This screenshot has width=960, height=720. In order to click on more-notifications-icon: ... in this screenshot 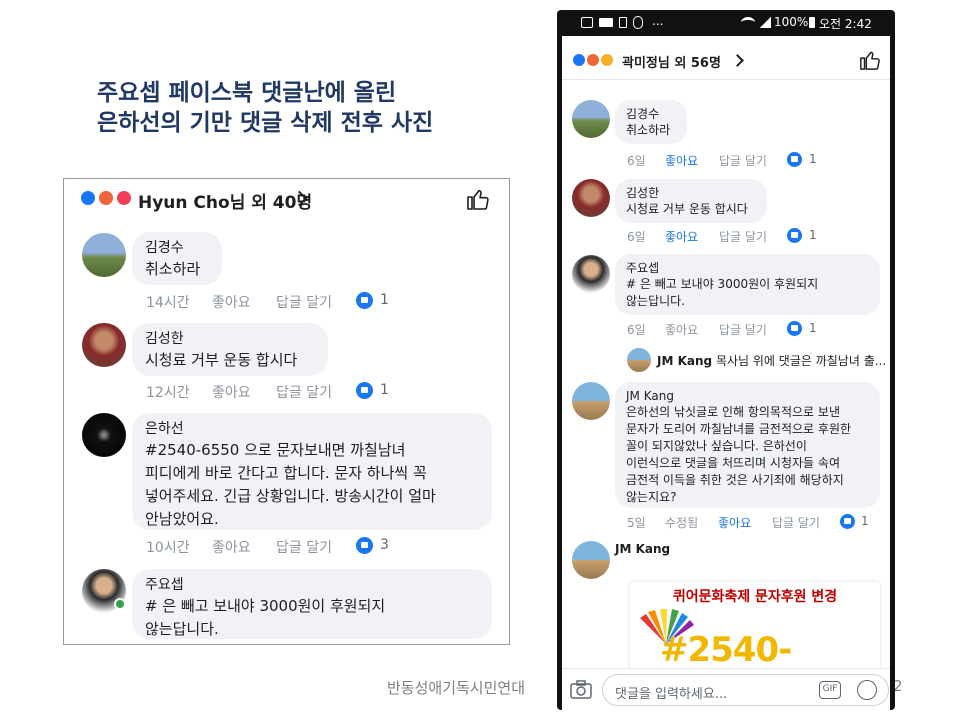, I will do `click(658, 21)`.